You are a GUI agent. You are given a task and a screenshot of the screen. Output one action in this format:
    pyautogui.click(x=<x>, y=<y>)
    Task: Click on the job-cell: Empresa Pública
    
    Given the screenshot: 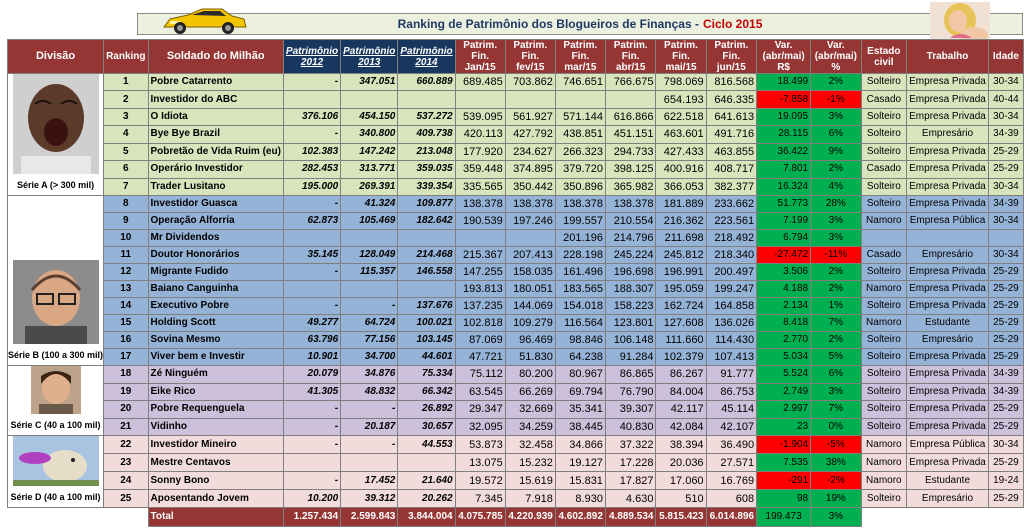 What is the action you would take?
    pyautogui.click(x=947, y=221)
    